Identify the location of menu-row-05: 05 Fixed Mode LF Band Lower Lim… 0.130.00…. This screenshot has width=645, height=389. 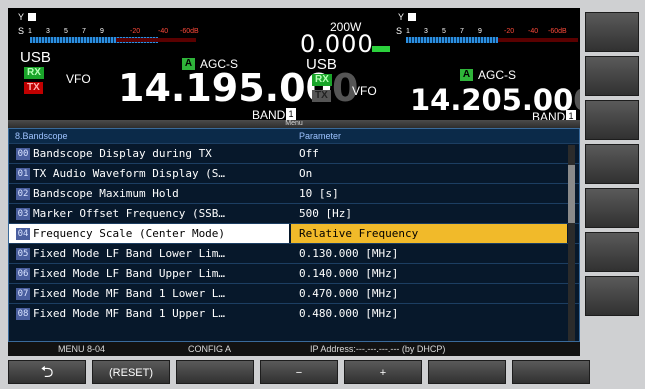
(294, 253).